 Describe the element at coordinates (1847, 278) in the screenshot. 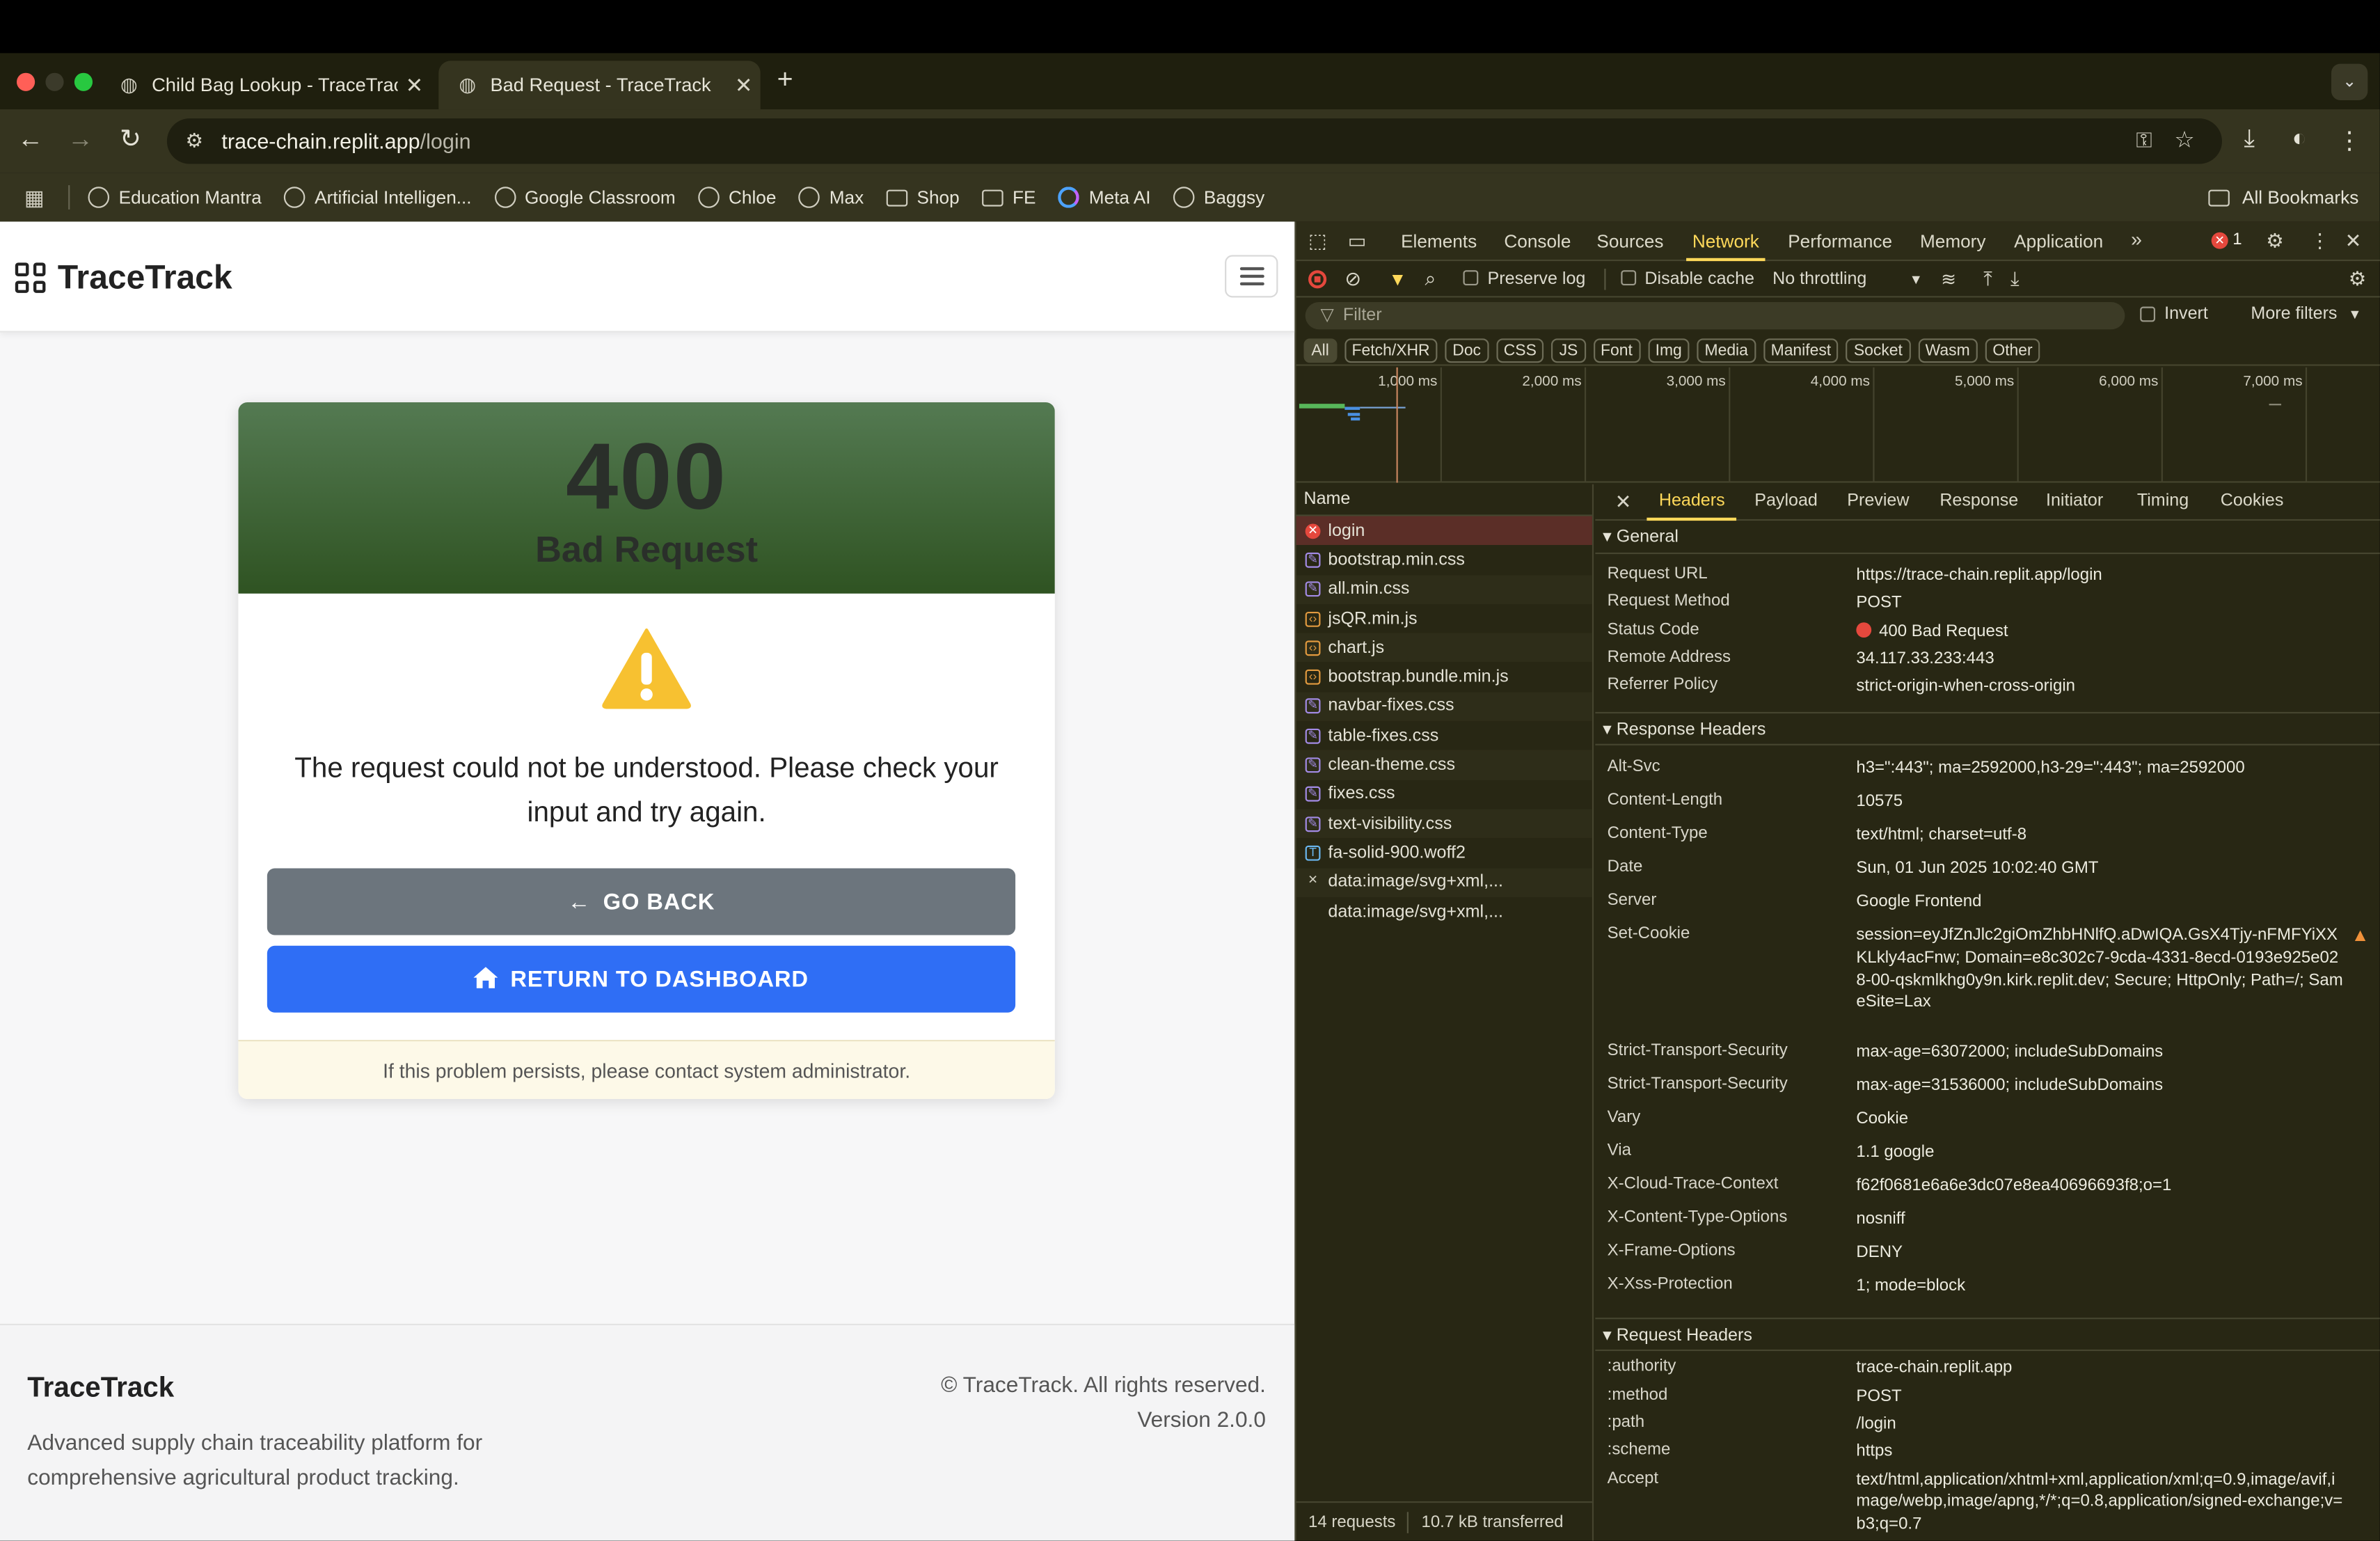

I see `throttling-select: No throttling ▼` at that location.